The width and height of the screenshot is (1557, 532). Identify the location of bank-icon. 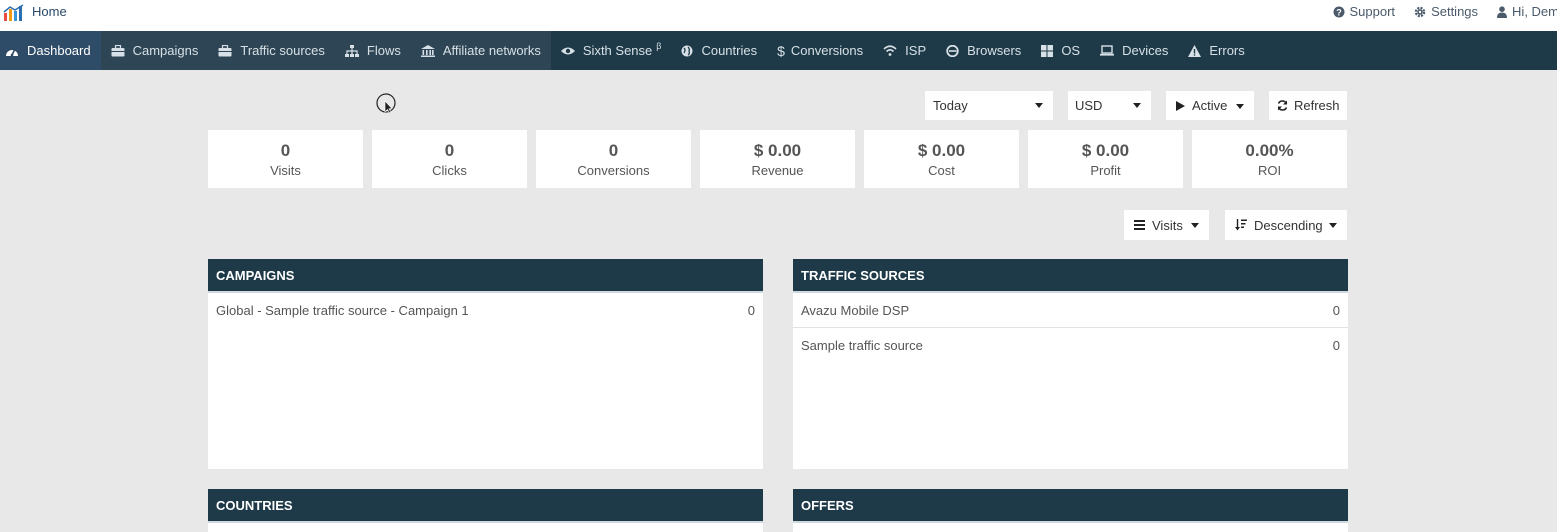
(427, 50).